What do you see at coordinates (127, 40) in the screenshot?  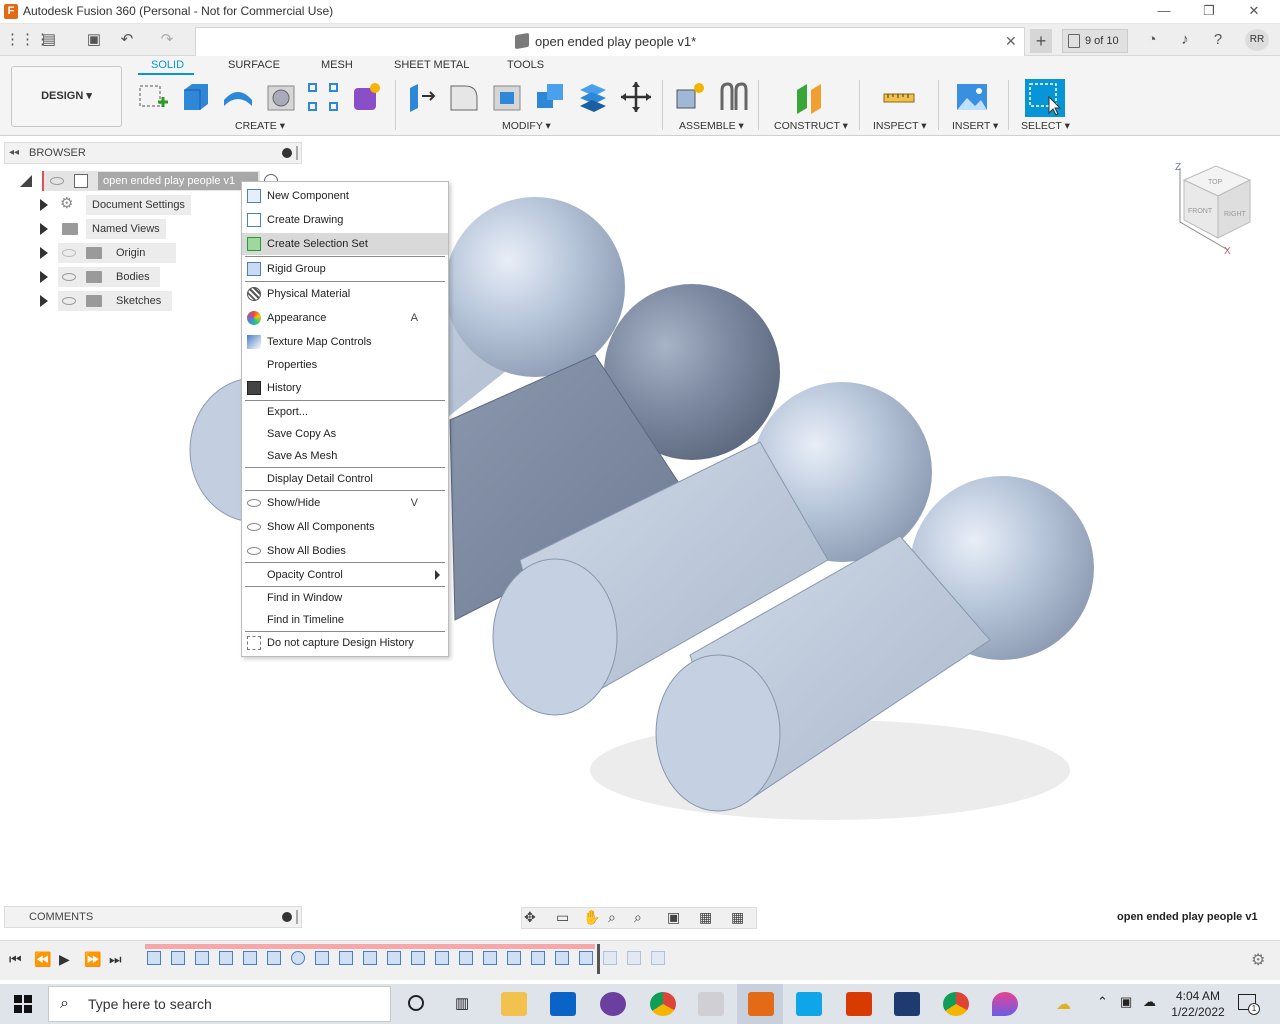 I see `undo-icon: ↶` at bounding box center [127, 40].